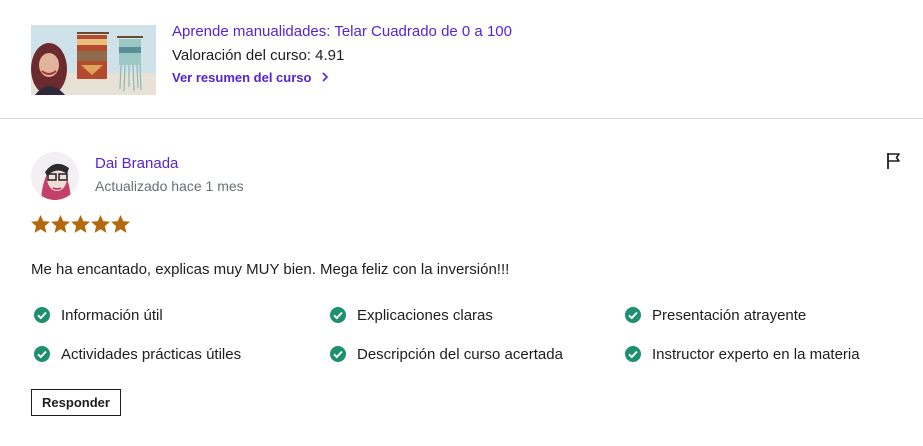 The height and width of the screenshot is (446, 923). I want to click on tag-explicaciones-claras: Explicaciones claras, so click(411, 315).